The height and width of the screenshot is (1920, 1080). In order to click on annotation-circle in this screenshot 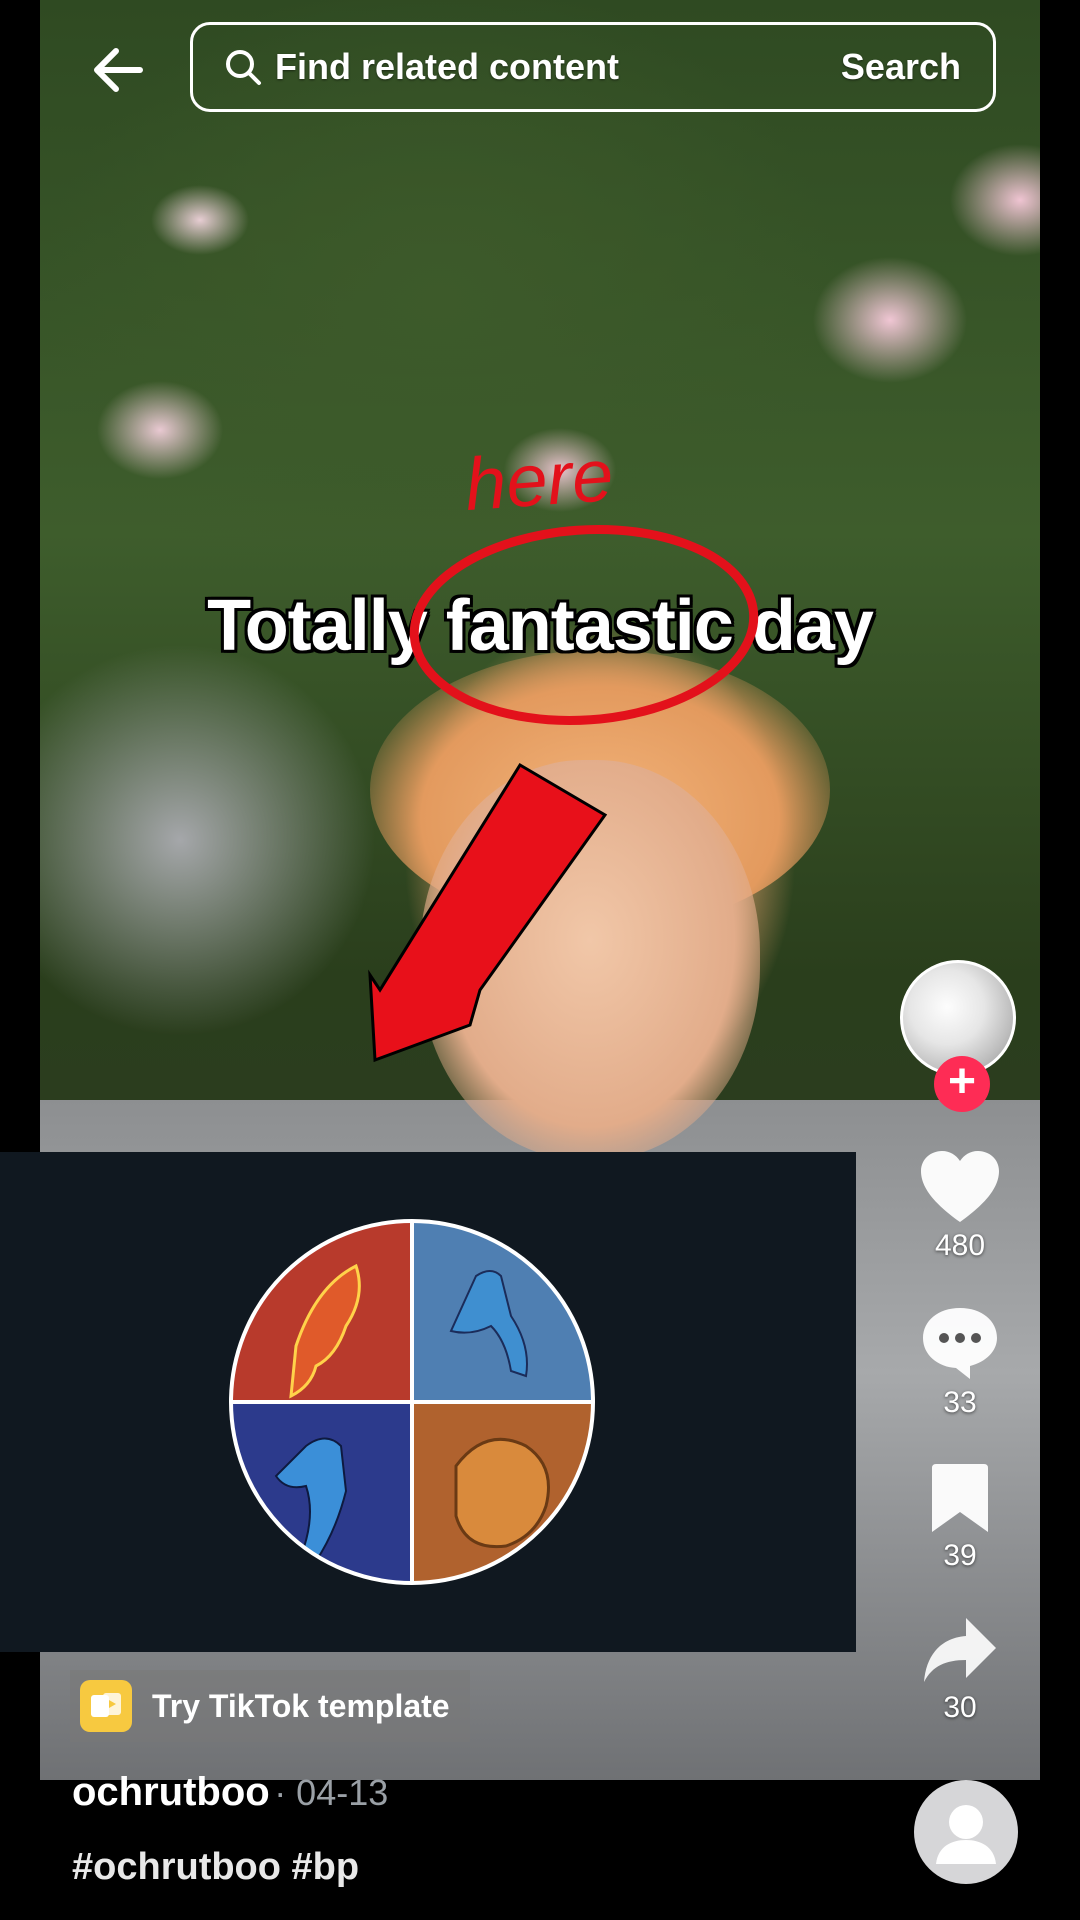, I will do `click(584, 625)`.